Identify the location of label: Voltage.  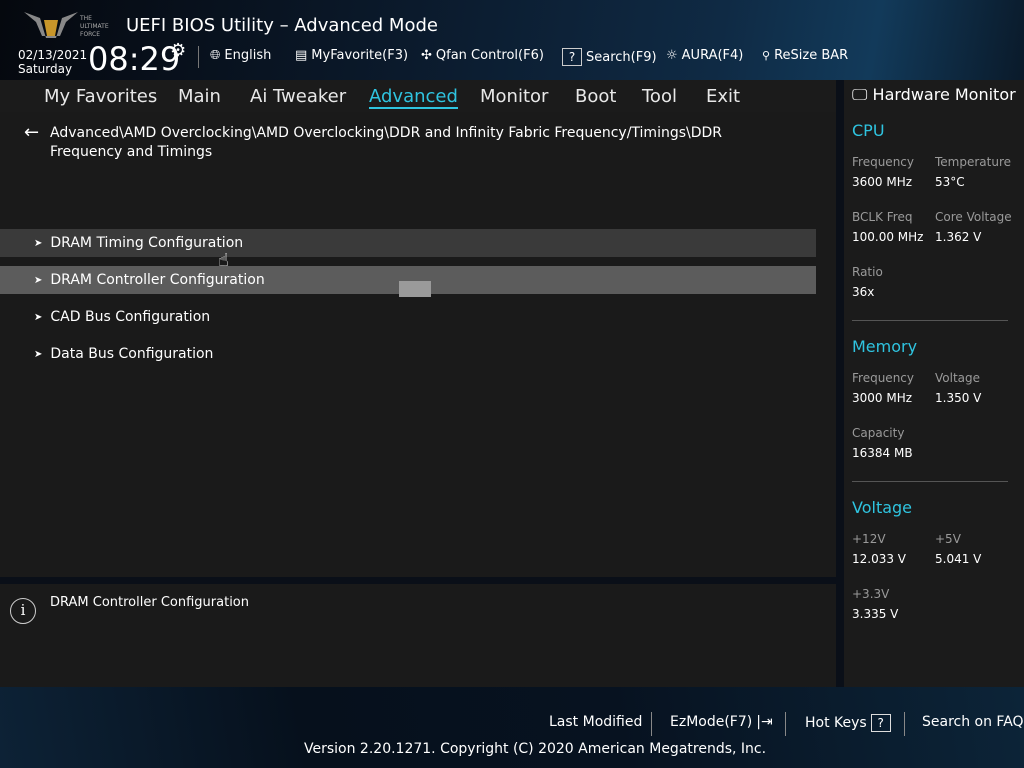
(958, 378).